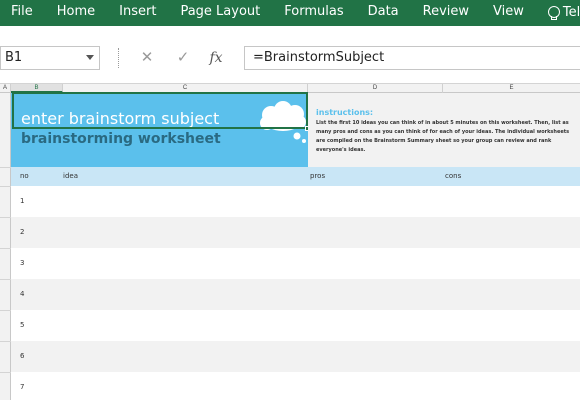 Image resolution: width=580 pixels, height=400 pixels. I want to click on tab-insert: Insert, so click(137, 13).